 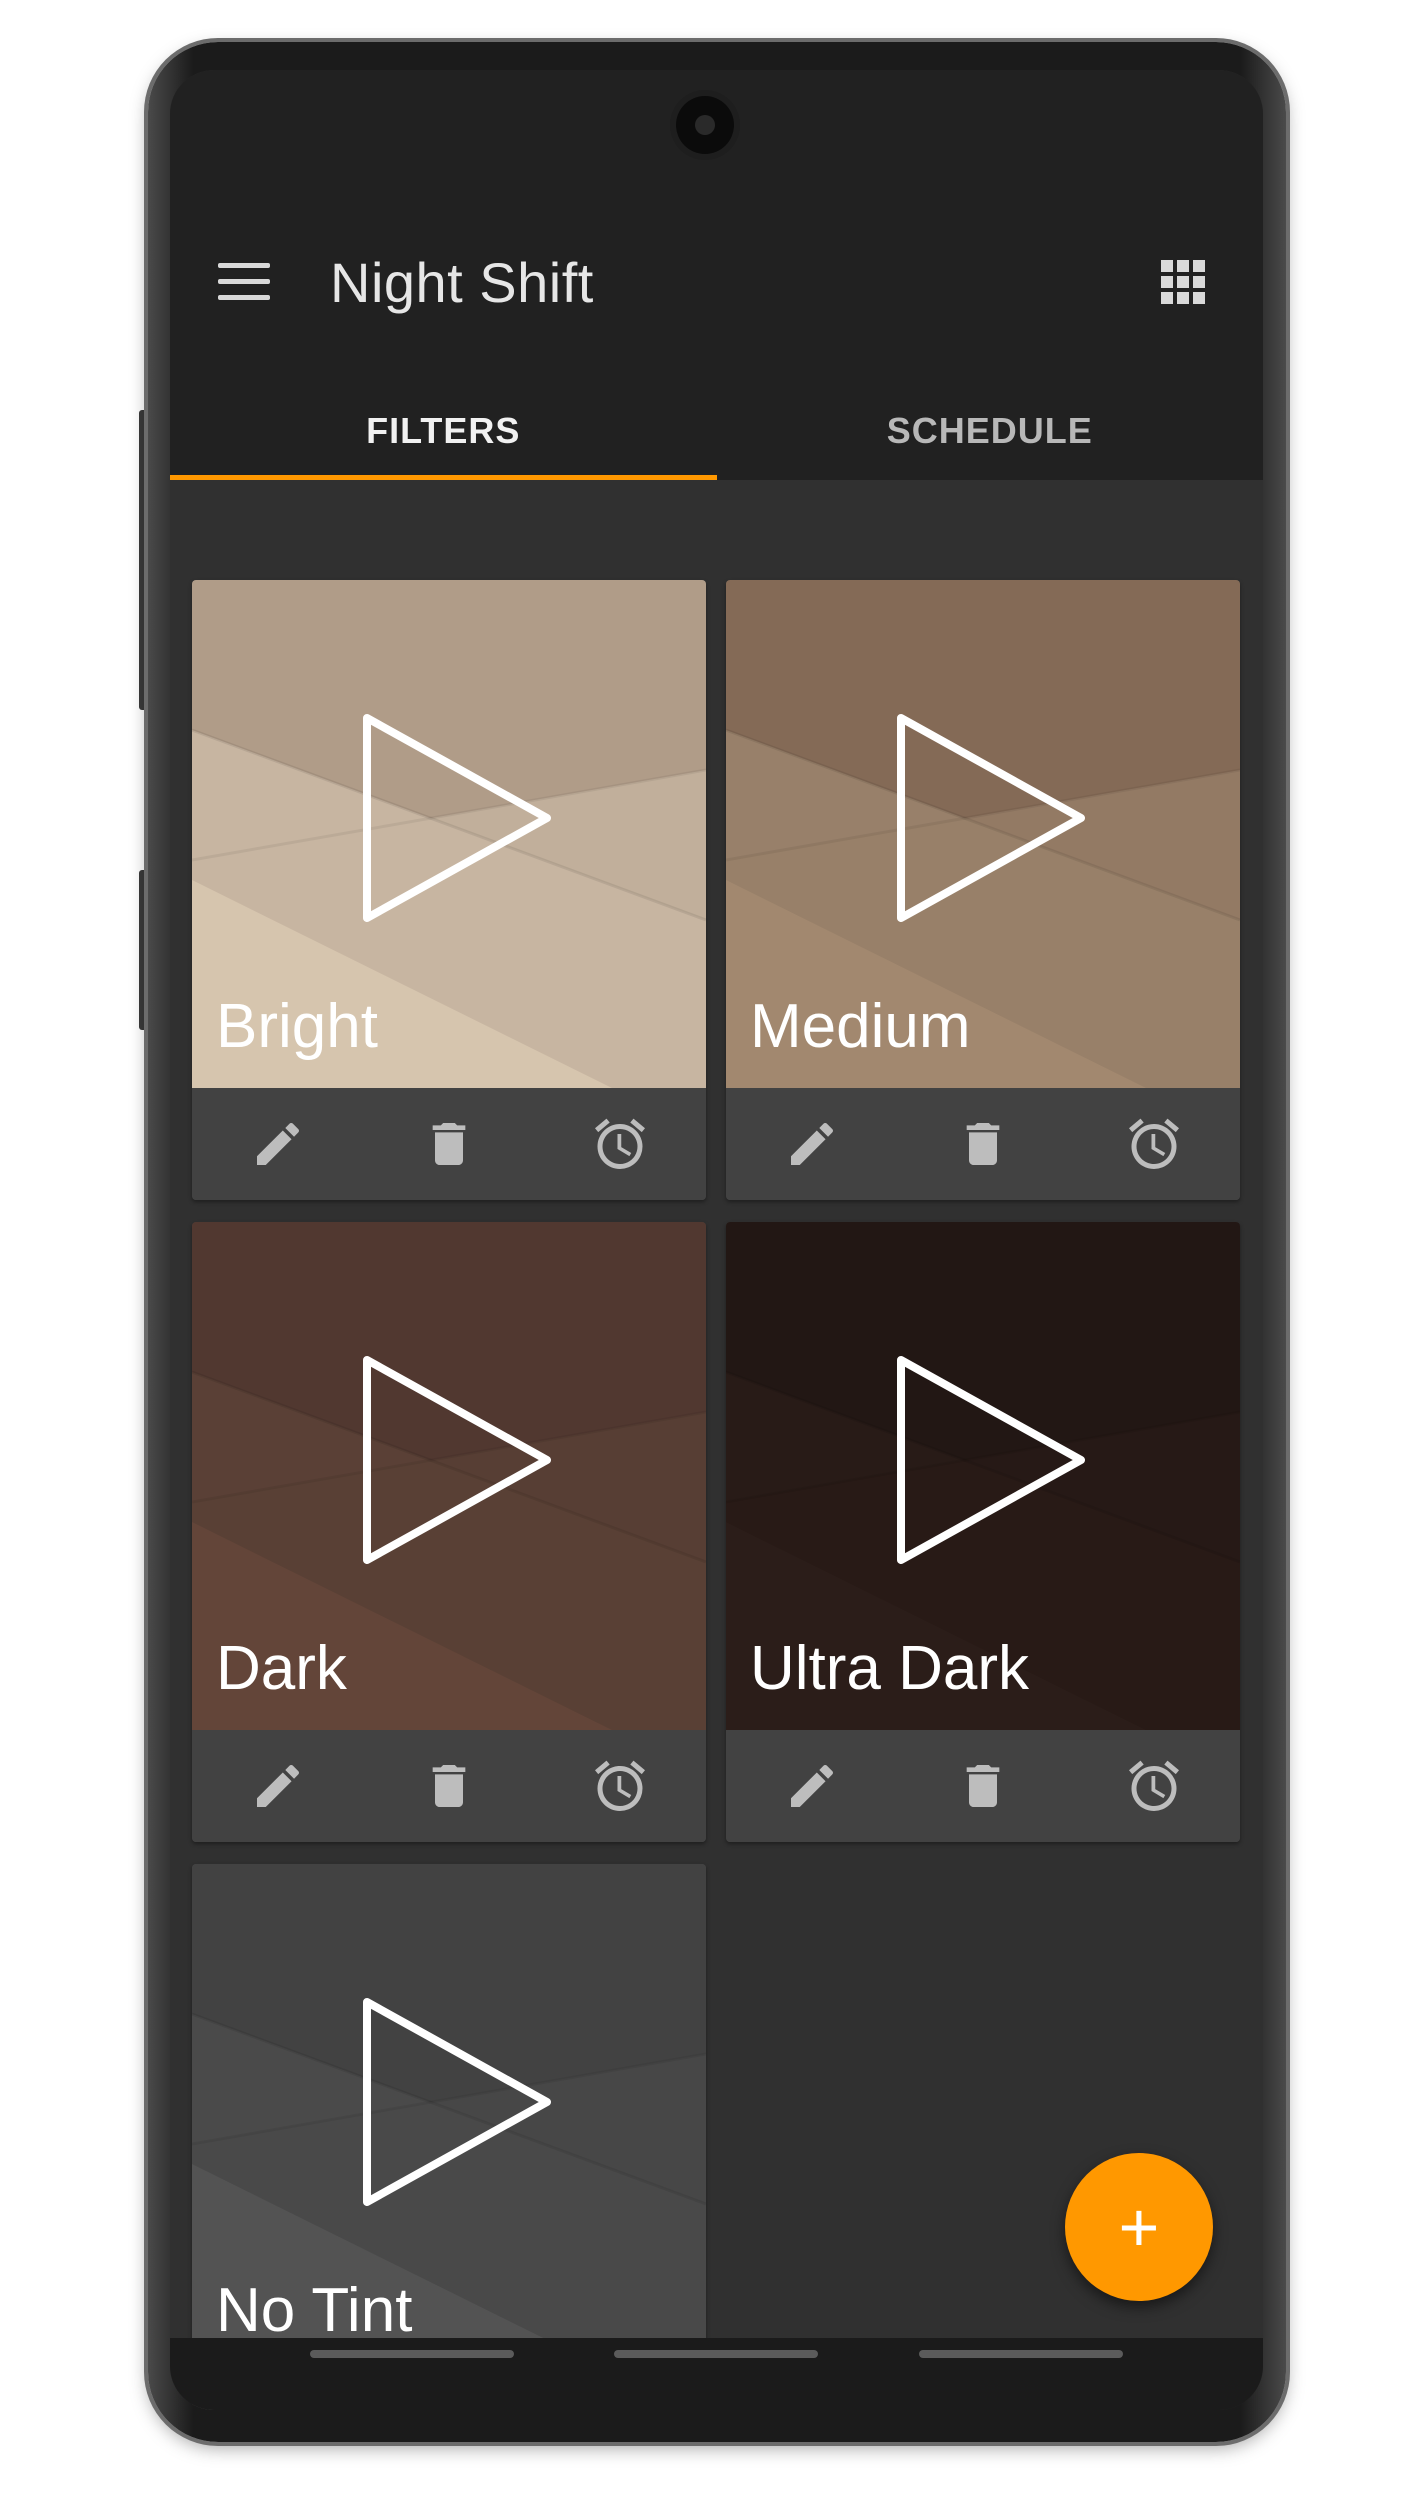 I want to click on menu-icon, so click(x=244, y=282).